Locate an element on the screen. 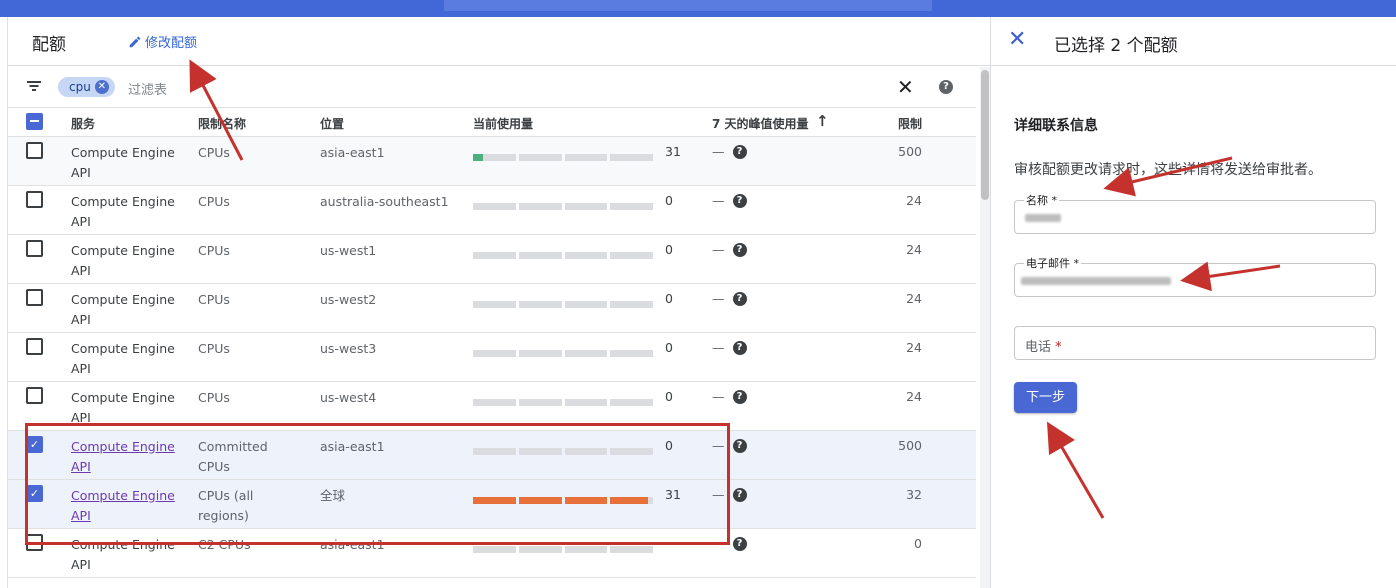  phone-placeholder: 电话 * is located at coordinates (1043, 347).